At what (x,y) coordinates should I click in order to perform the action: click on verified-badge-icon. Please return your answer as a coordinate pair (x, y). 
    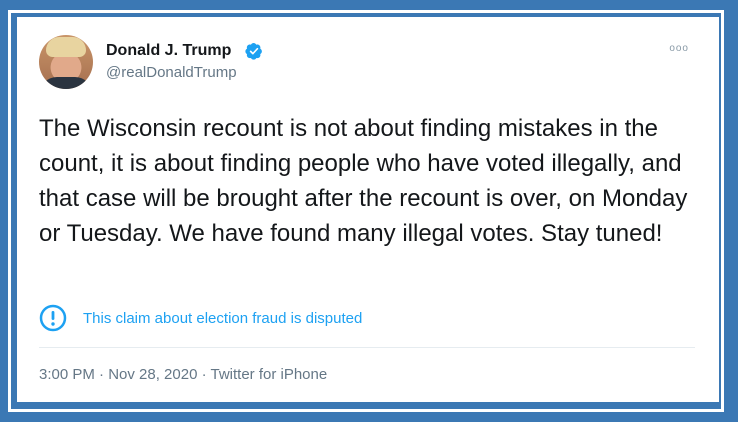
    Looking at the image, I should click on (253, 51).